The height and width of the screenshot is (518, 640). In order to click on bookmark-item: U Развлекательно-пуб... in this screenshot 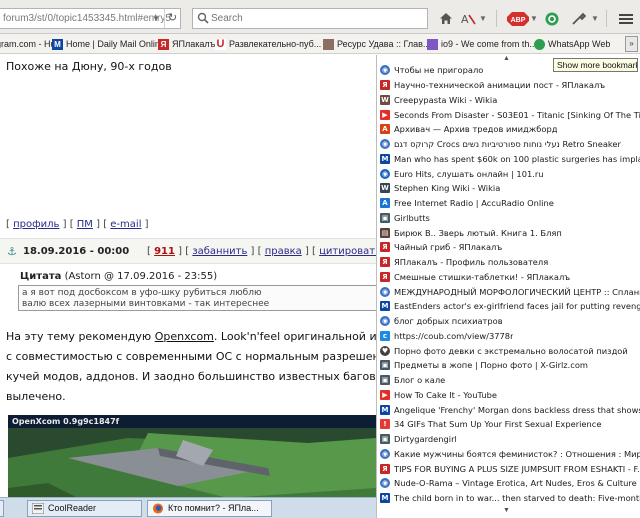, I will do `click(268, 44)`.